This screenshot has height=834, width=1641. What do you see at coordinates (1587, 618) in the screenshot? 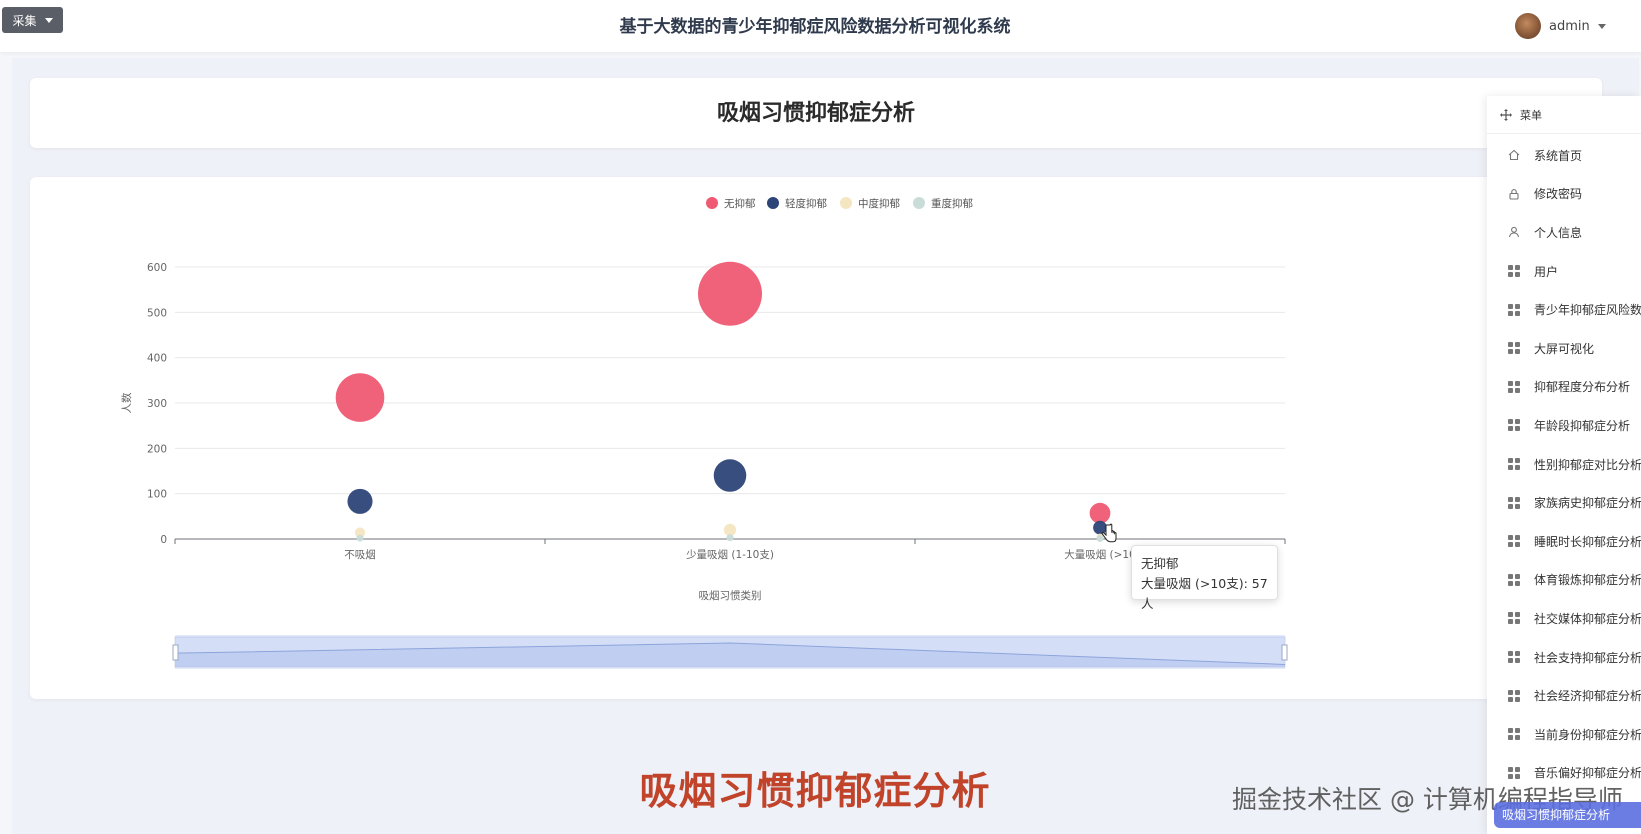
I see `menu-item-label: 社交媒体抑郁症分析` at bounding box center [1587, 618].